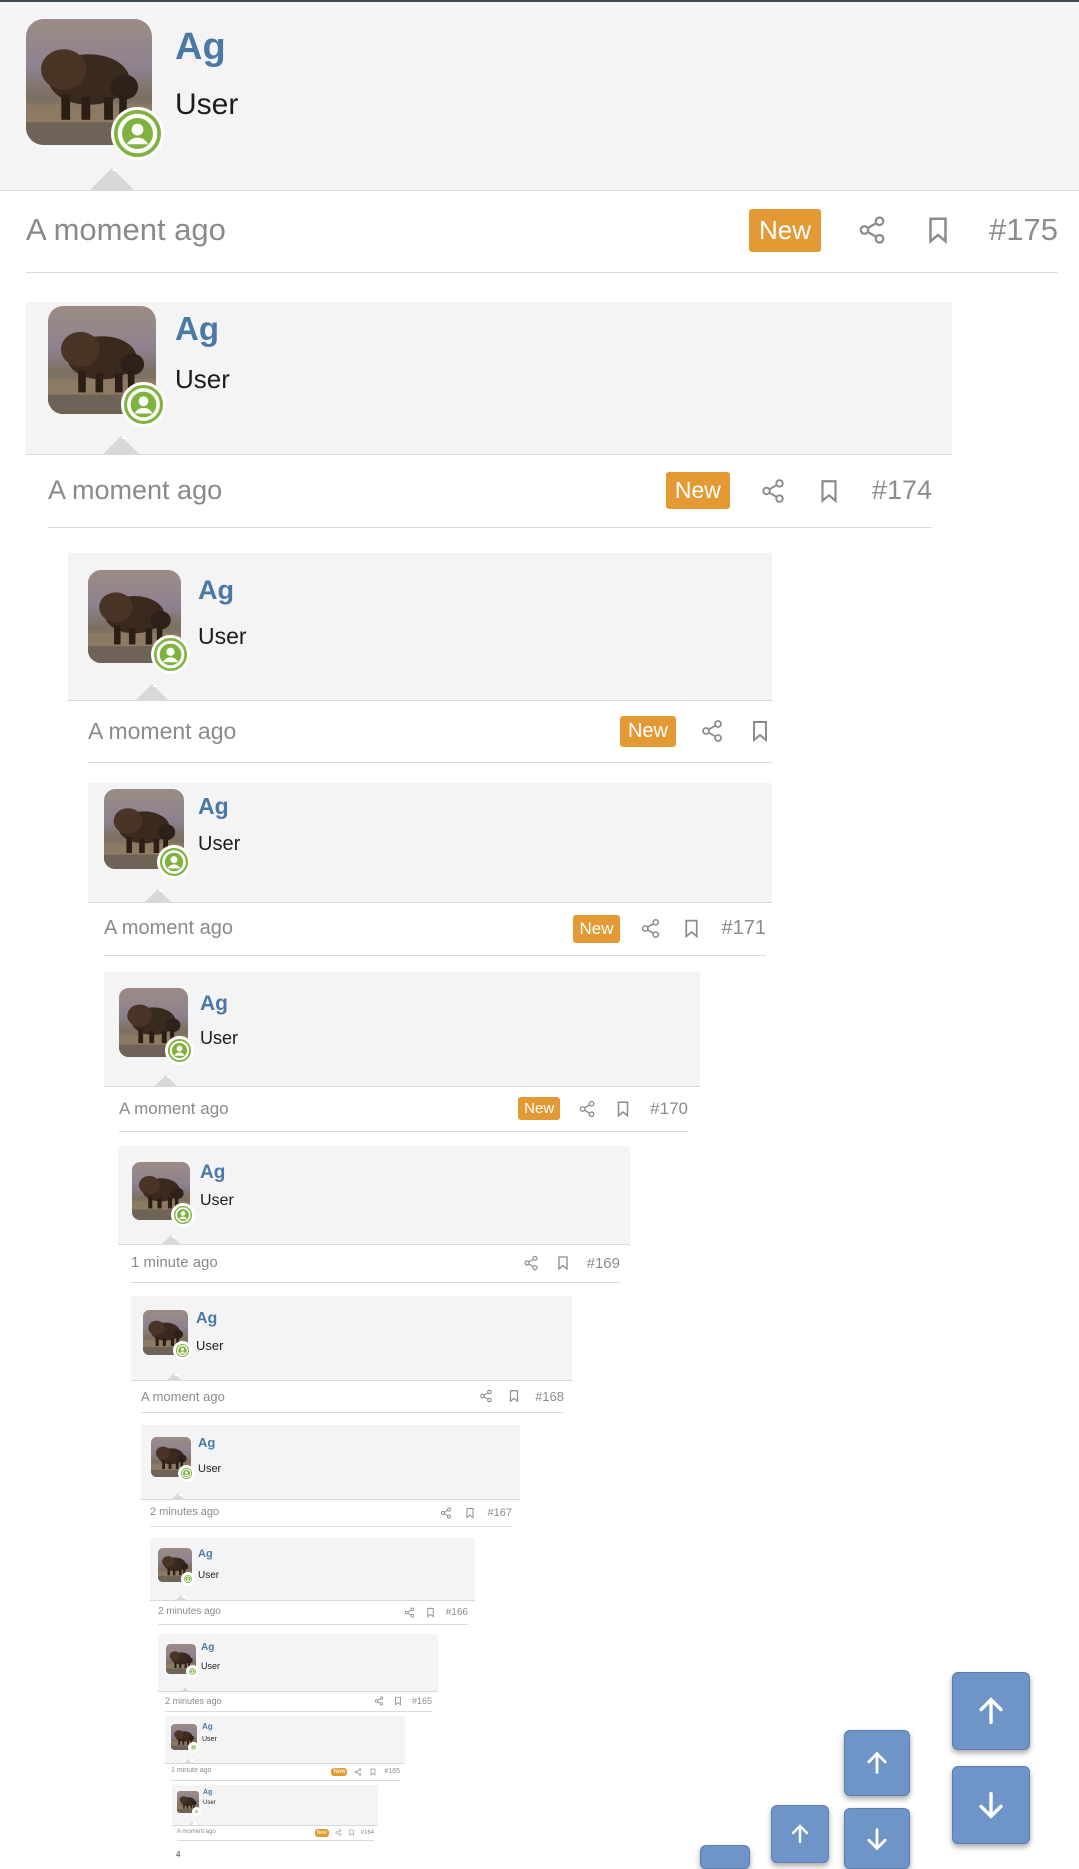 This screenshot has width=1079, height=1869. What do you see at coordinates (744, 928) in the screenshot?
I see `post-number-link: #171` at bounding box center [744, 928].